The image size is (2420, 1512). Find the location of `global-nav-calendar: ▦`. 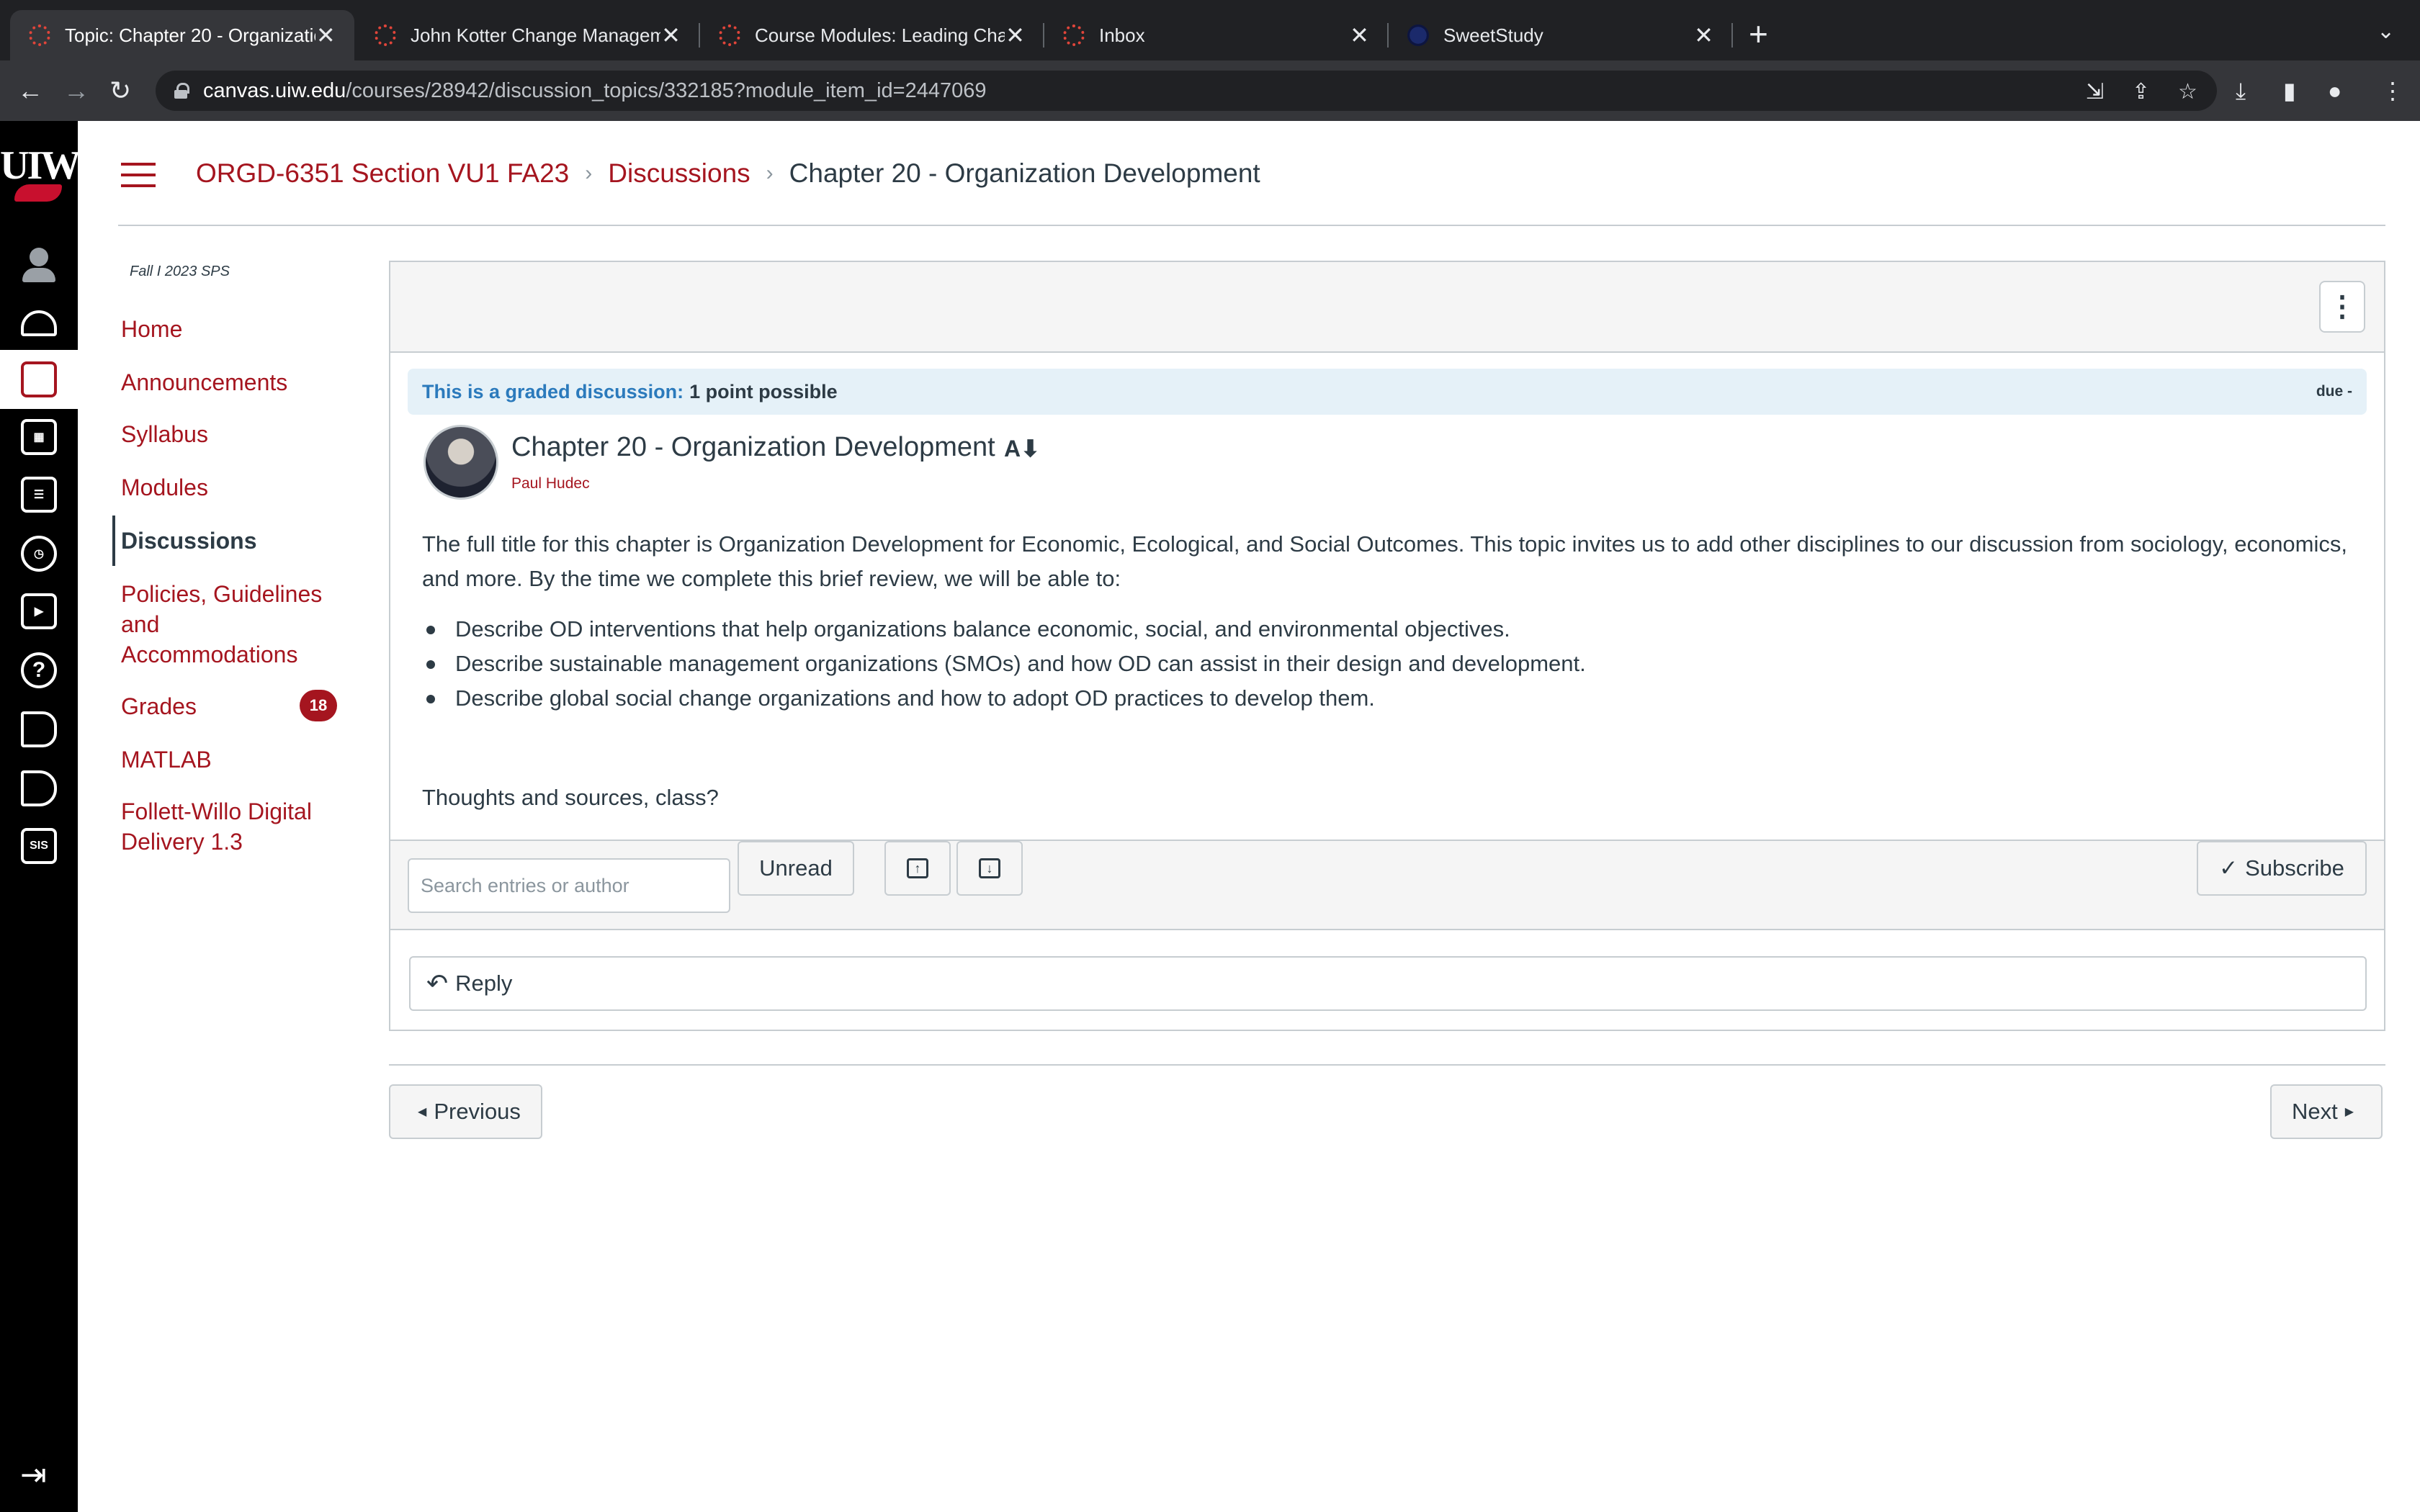

global-nav-calendar: ▦ is located at coordinates (39, 437).